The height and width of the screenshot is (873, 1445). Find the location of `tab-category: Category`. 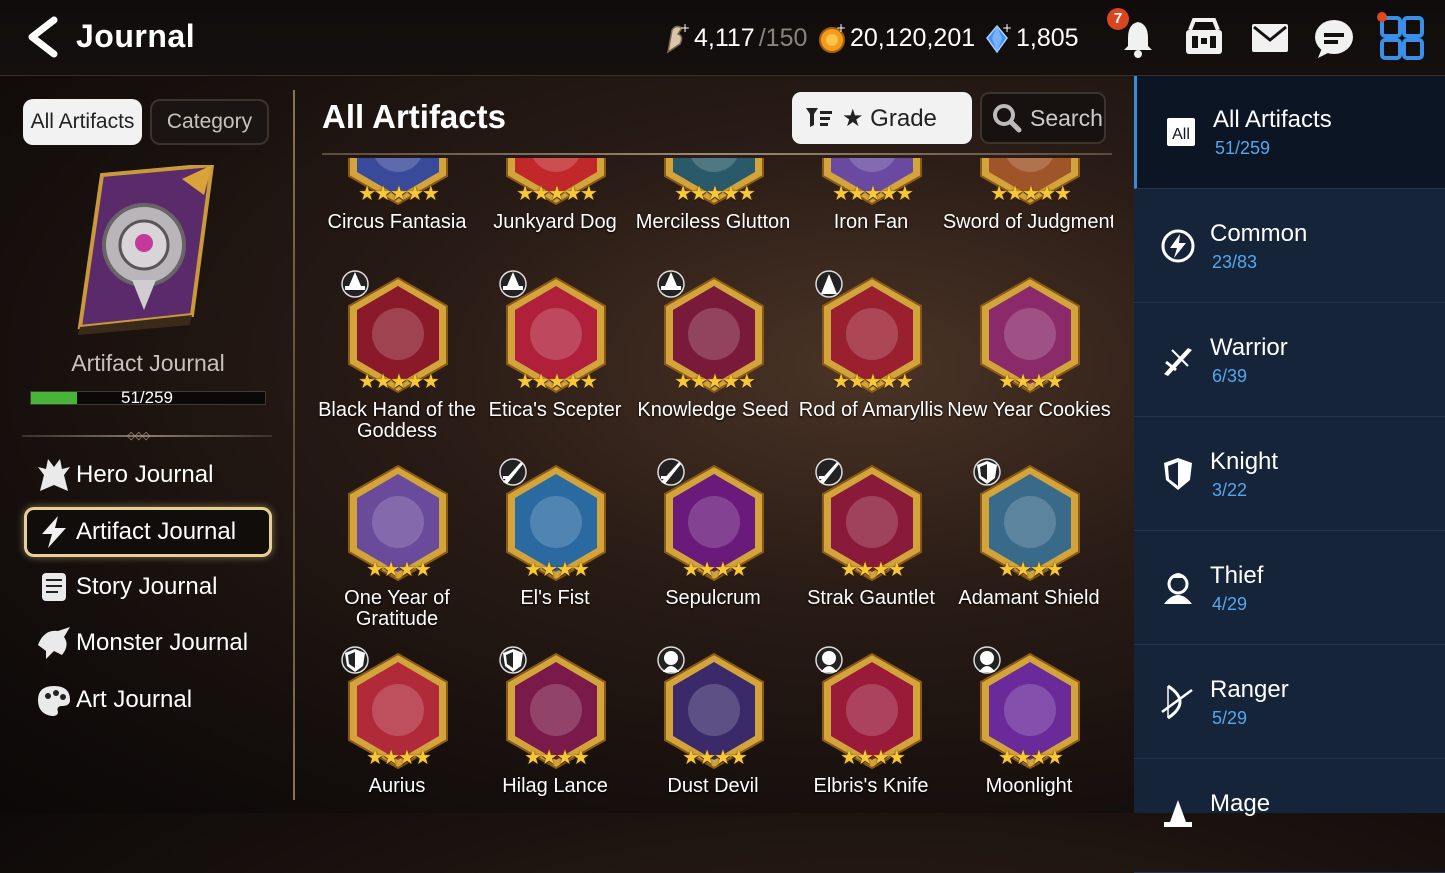

tab-category: Category is located at coordinates (209, 122).